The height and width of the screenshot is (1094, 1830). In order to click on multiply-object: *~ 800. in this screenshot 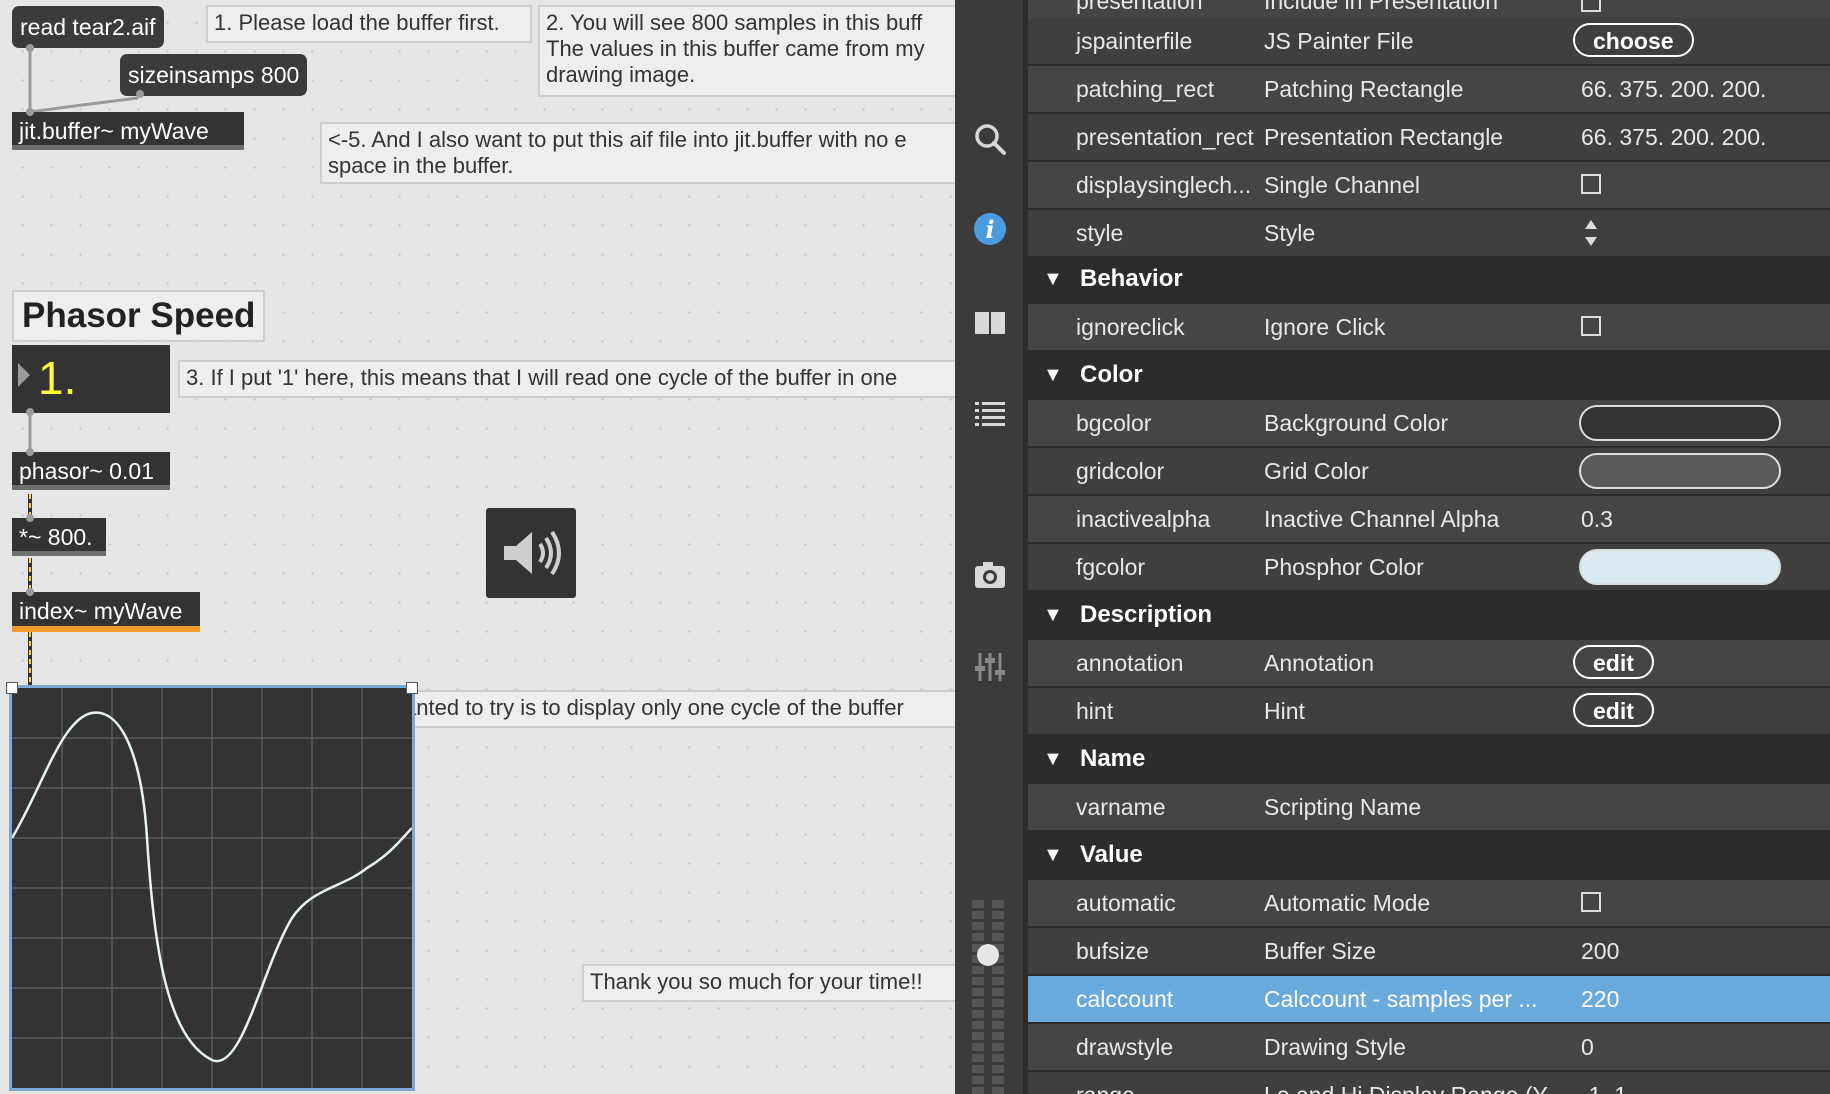, I will do `click(59, 537)`.